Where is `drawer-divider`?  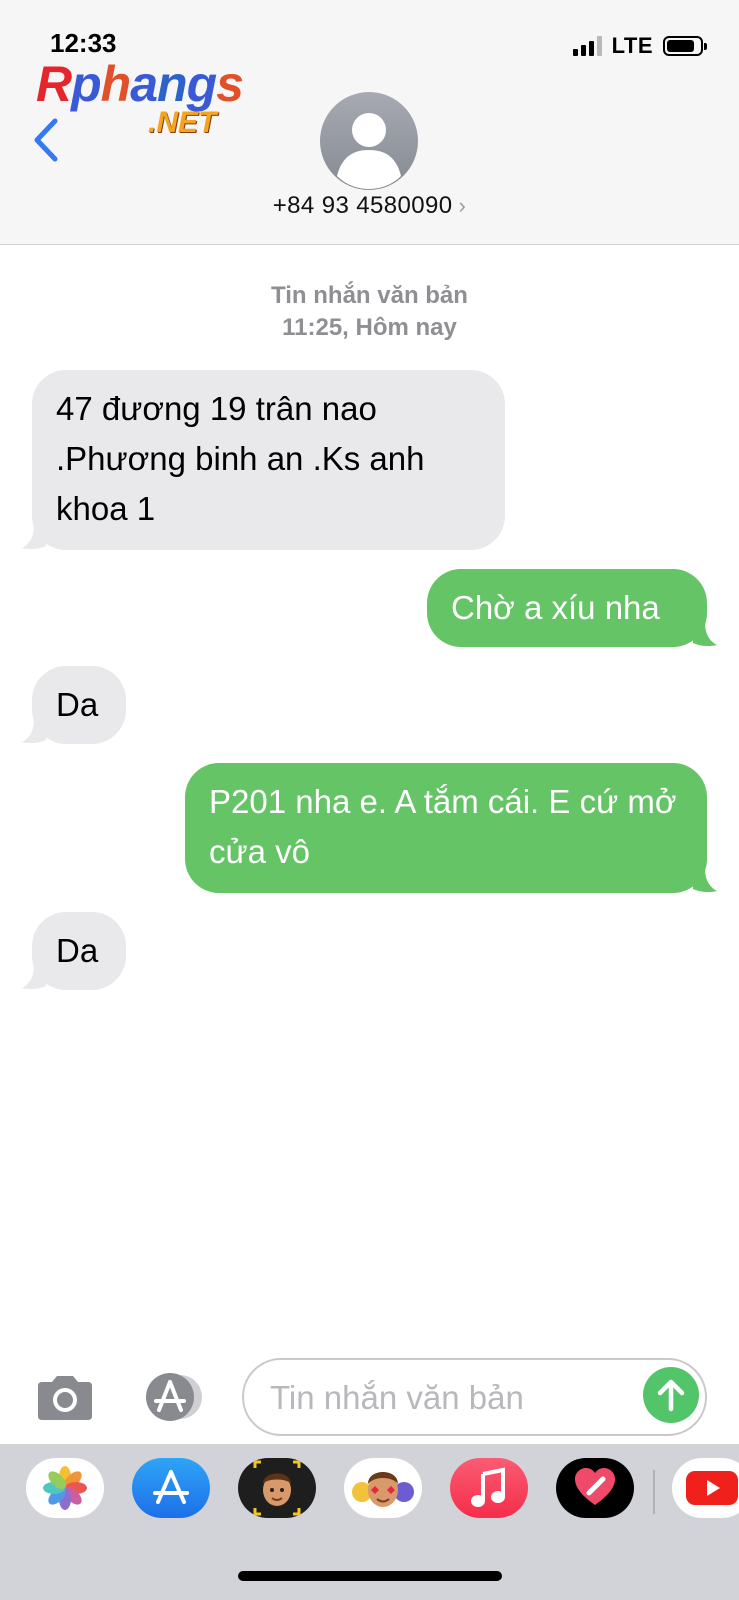 drawer-divider is located at coordinates (654, 1492).